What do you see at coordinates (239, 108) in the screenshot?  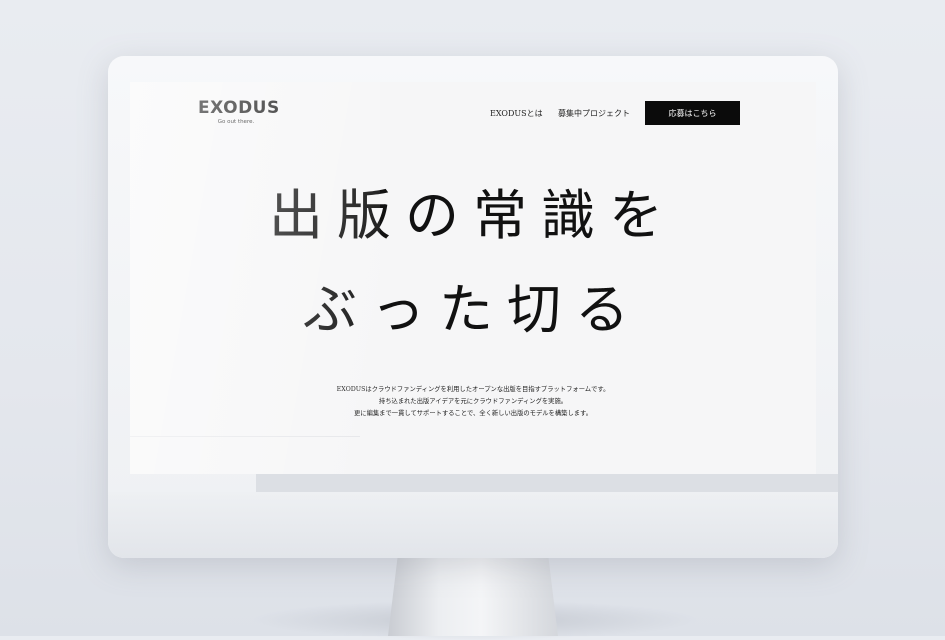 I see `logo-wordmark: EXODUS` at bounding box center [239, 108].